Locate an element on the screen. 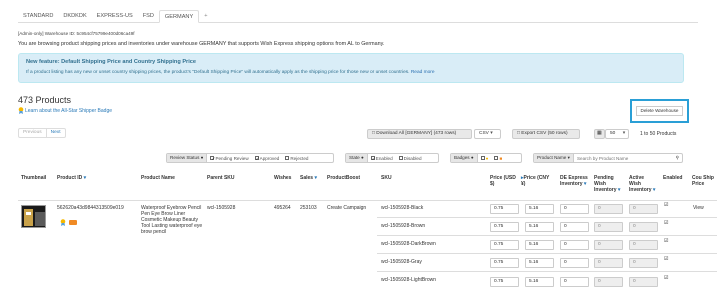 The image size is (717, 298). approved-label: Approved is located at coordinates (269, 158).